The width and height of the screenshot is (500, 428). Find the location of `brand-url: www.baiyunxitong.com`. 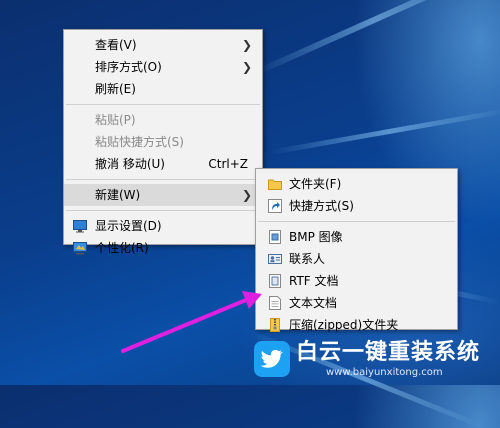

brand-url: www.baiyunxitong.com is located at coordinates (384, 372).